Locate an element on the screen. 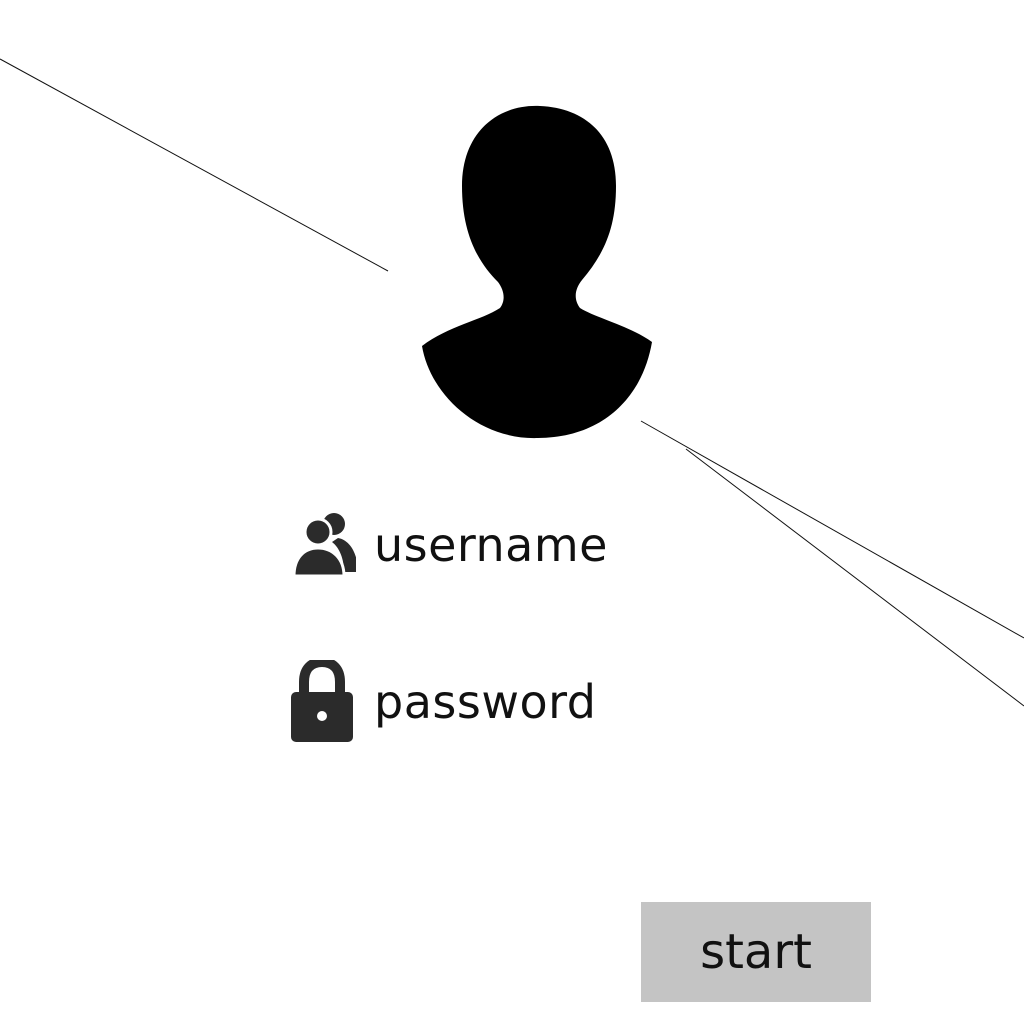  lock-icon is located at coordinates (322, 701).